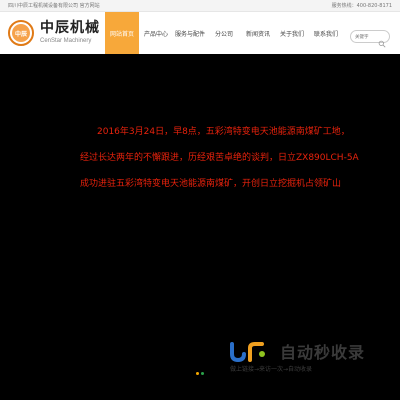 The width and height of the screenshot is (400, 400). Describe the element at coordinates (219, 158) in the screenshot. I see `banner-text-line-2: 经过长达两年的不懈跟进，历经艰苦卓绝的谈判，日立ZX890LCH-5A` at that location.